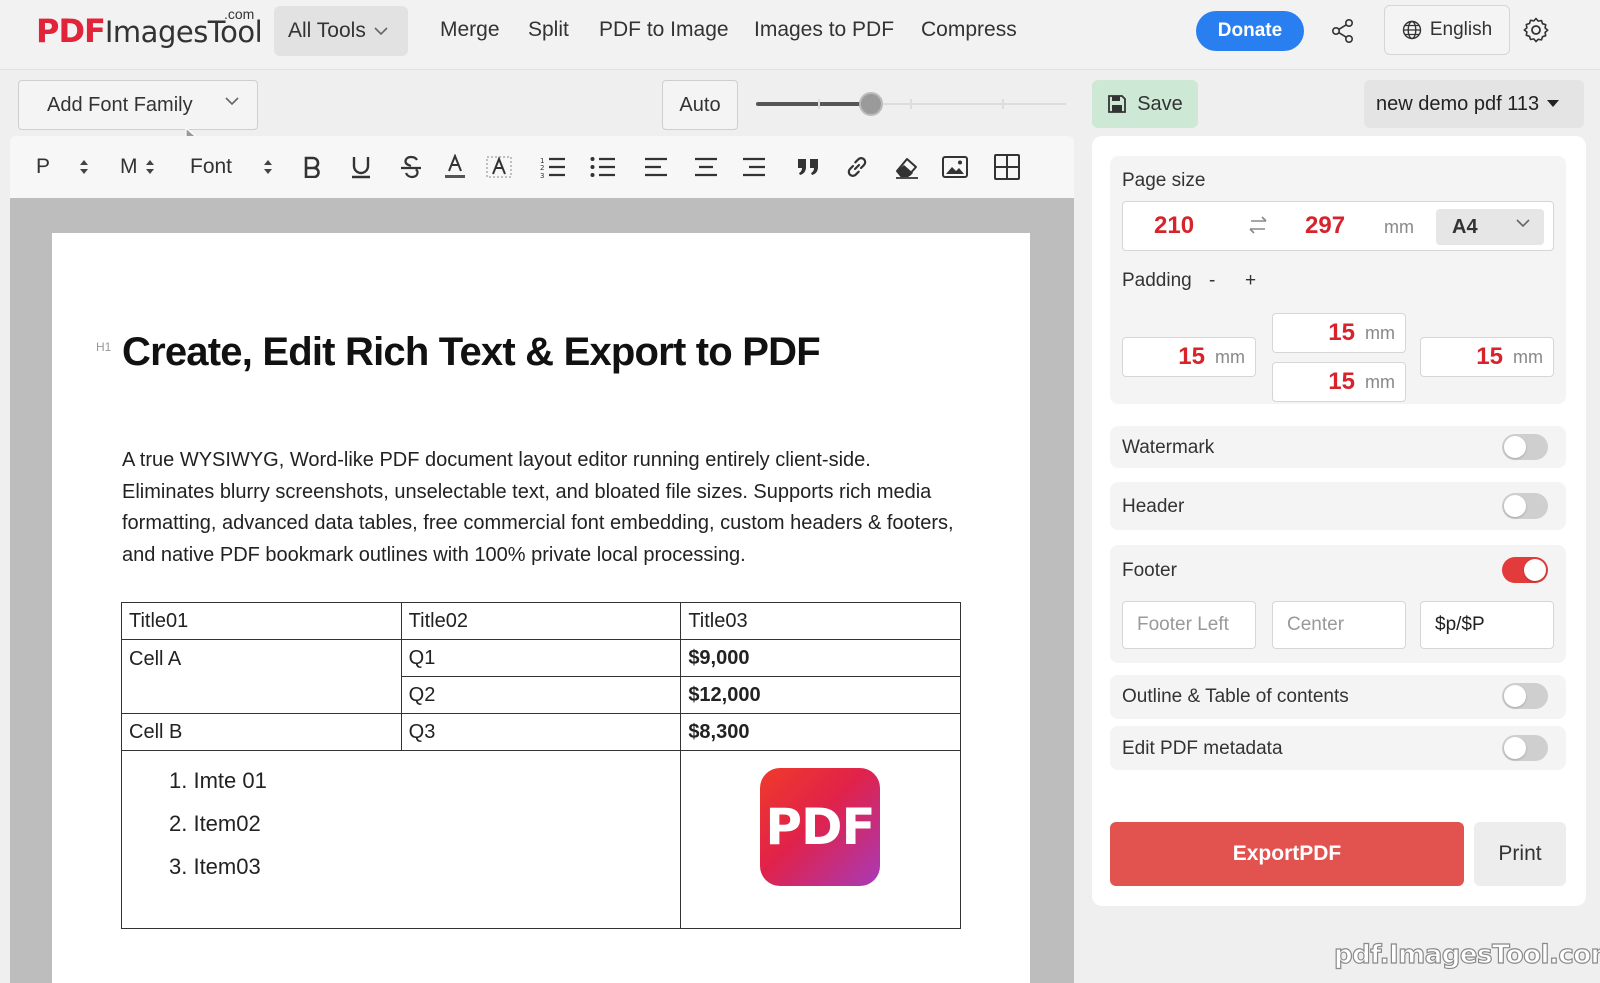  Describe the element at coordinates (1487, 357) in the screenshot. I see `padding-right-input: 15 mm` at that location.